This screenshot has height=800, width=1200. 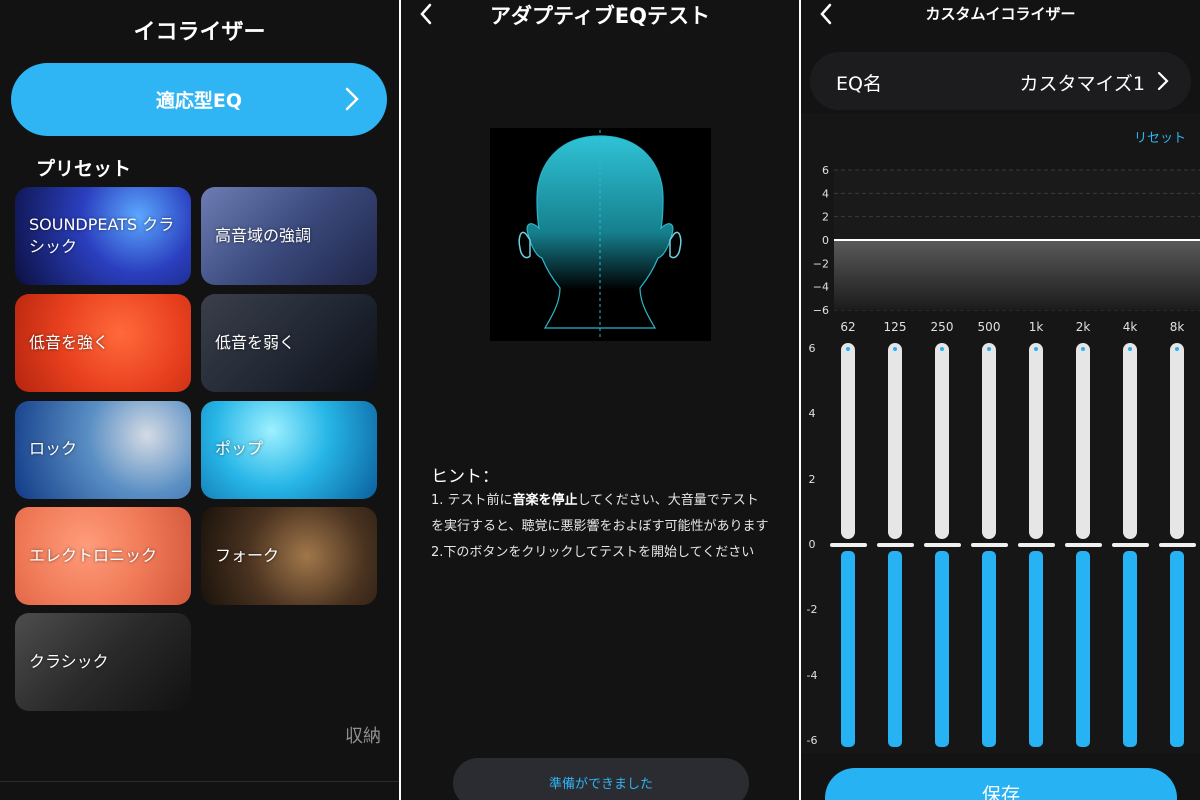 What do you see at coordinates (1160, 136) in the screenshot?
I see `reset-button: リセット` at bounding box center [1160, 136].